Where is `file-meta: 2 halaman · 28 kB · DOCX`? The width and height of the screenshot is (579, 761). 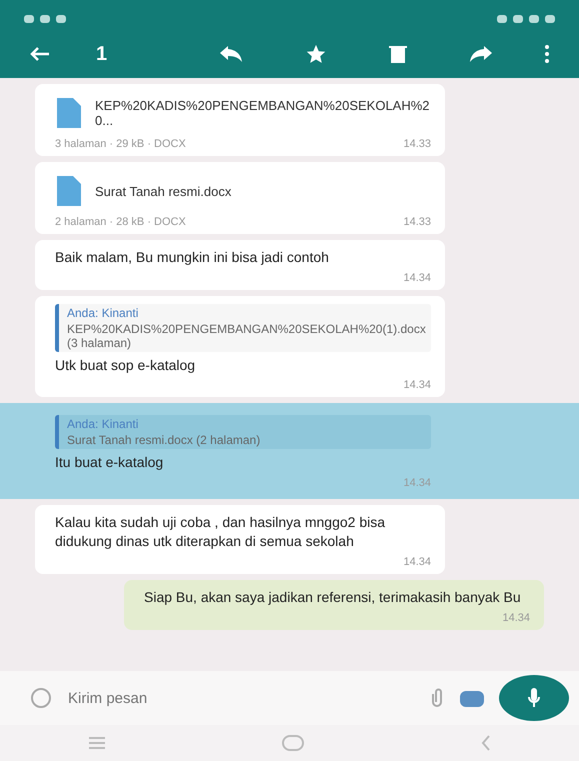 file-meta: 2 halaman · 28 kB · DOCX is located at coordinates (120, 222).